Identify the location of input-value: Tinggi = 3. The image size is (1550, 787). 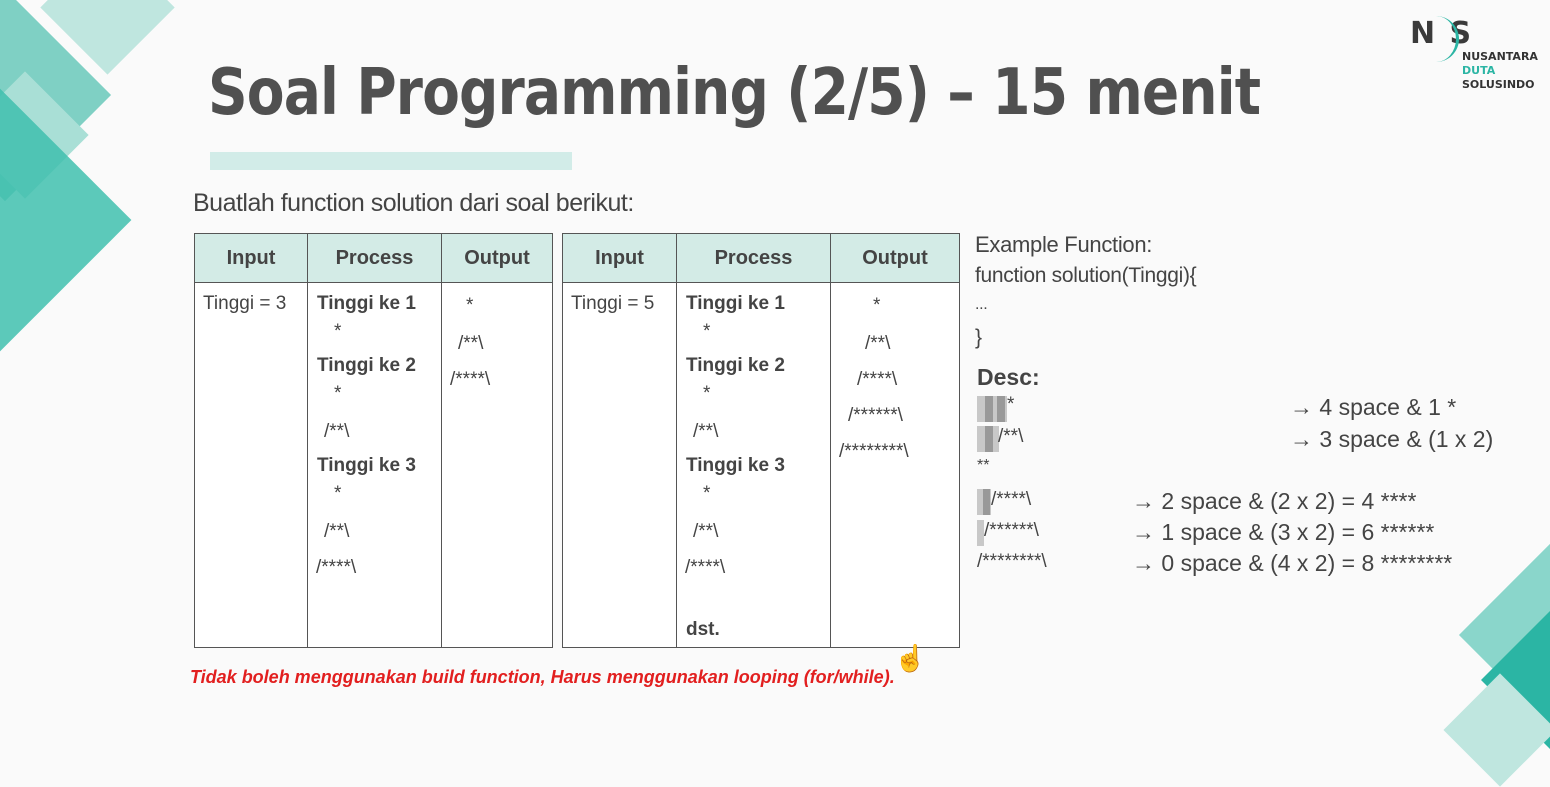
(245, 303).